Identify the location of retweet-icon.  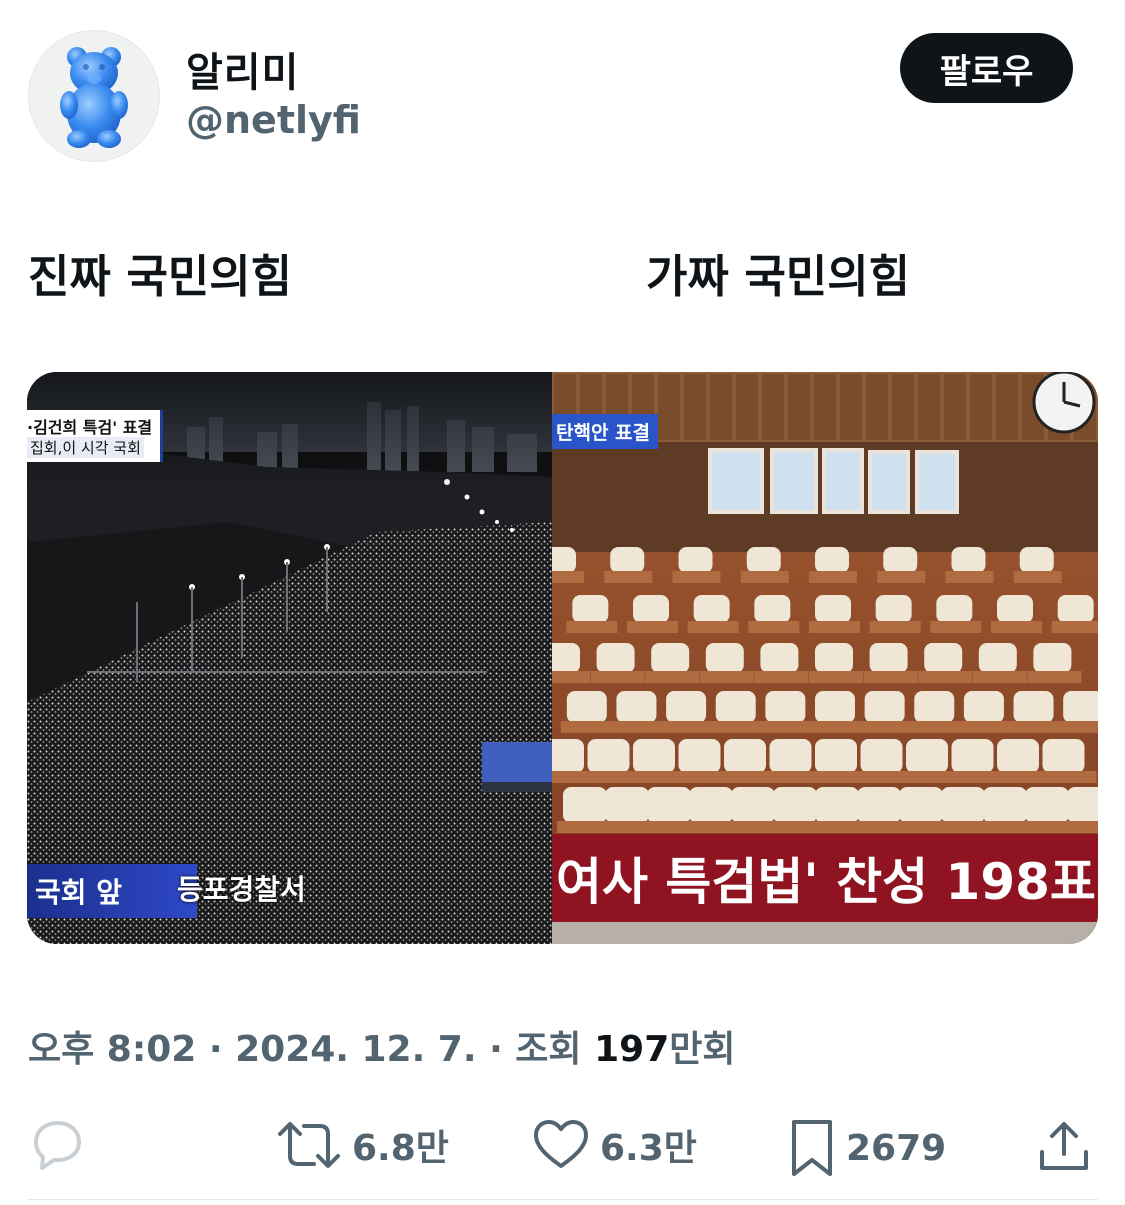
(309, 1145).